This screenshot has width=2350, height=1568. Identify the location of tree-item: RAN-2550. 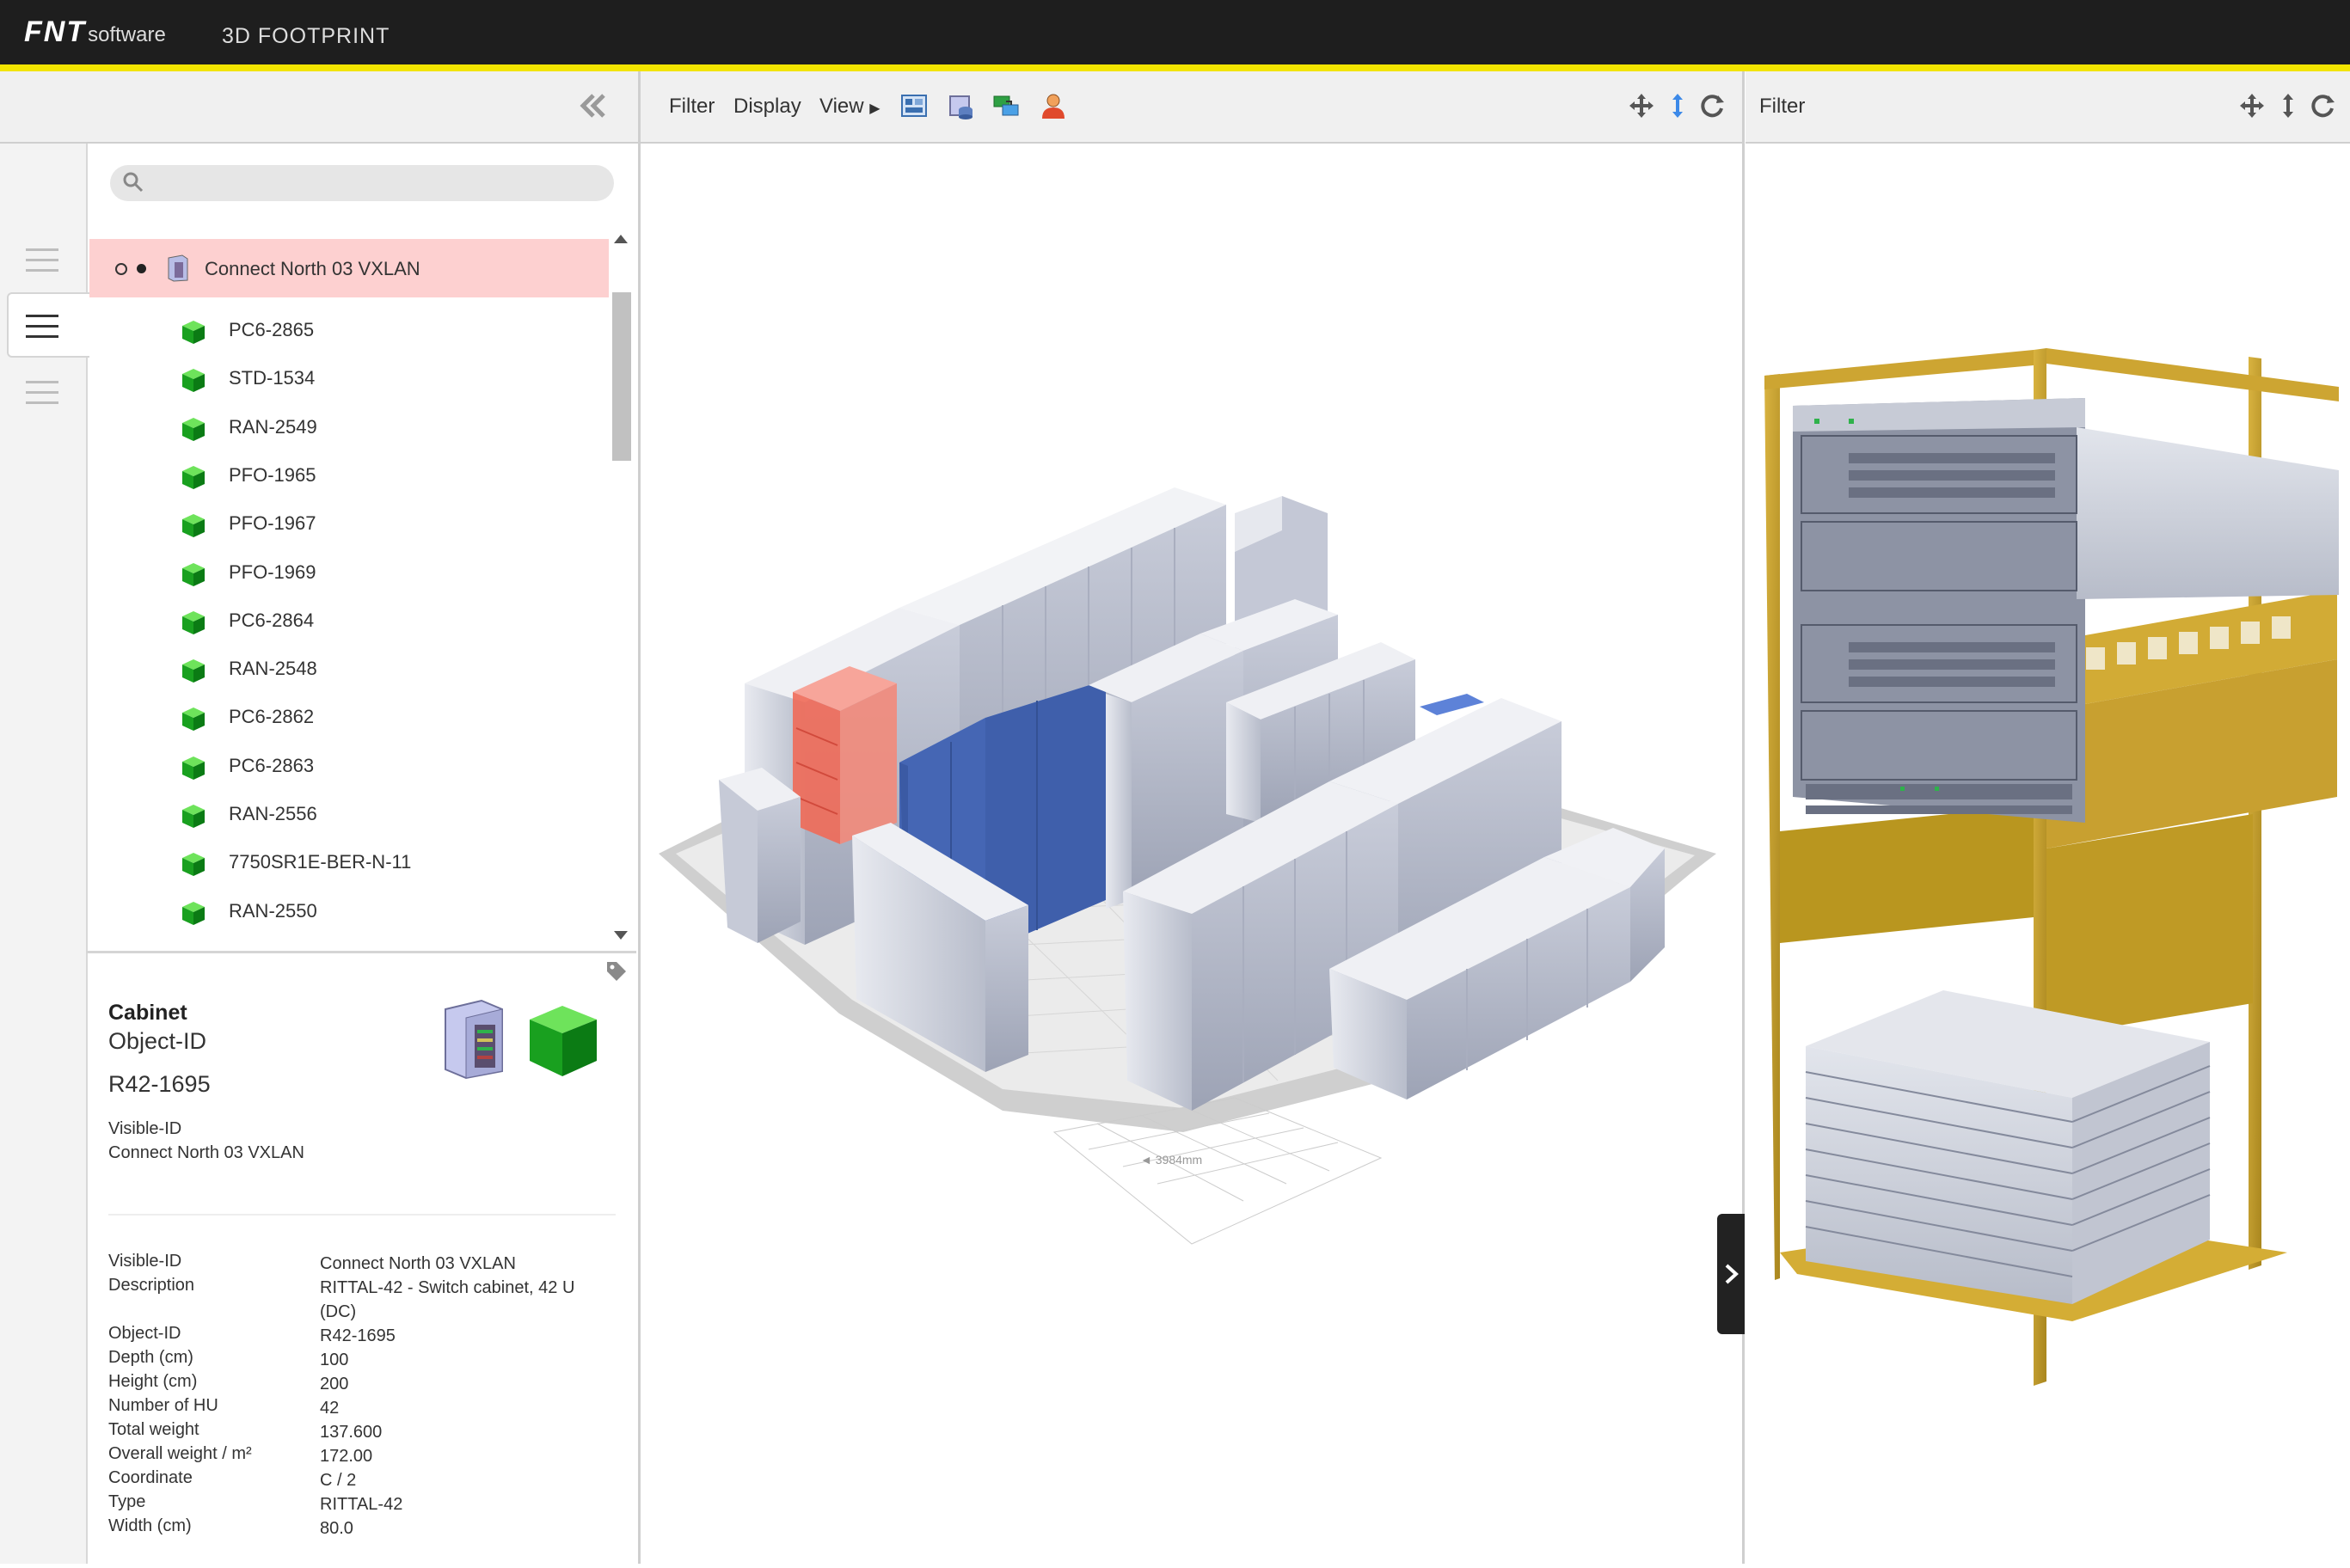
(349, 912).